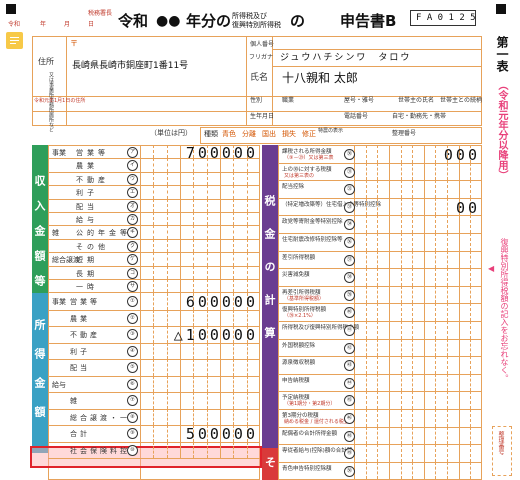  What do you see at coordinates (222, 434) in the screenshot?
I see `profit-row-amount: 500000` at bounding box center [222, 434].